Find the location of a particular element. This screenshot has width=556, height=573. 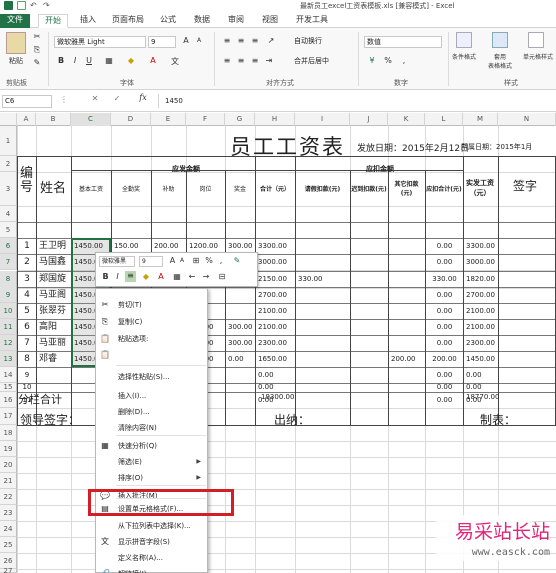

row-header: 20 is located at coordinates (8, 465).